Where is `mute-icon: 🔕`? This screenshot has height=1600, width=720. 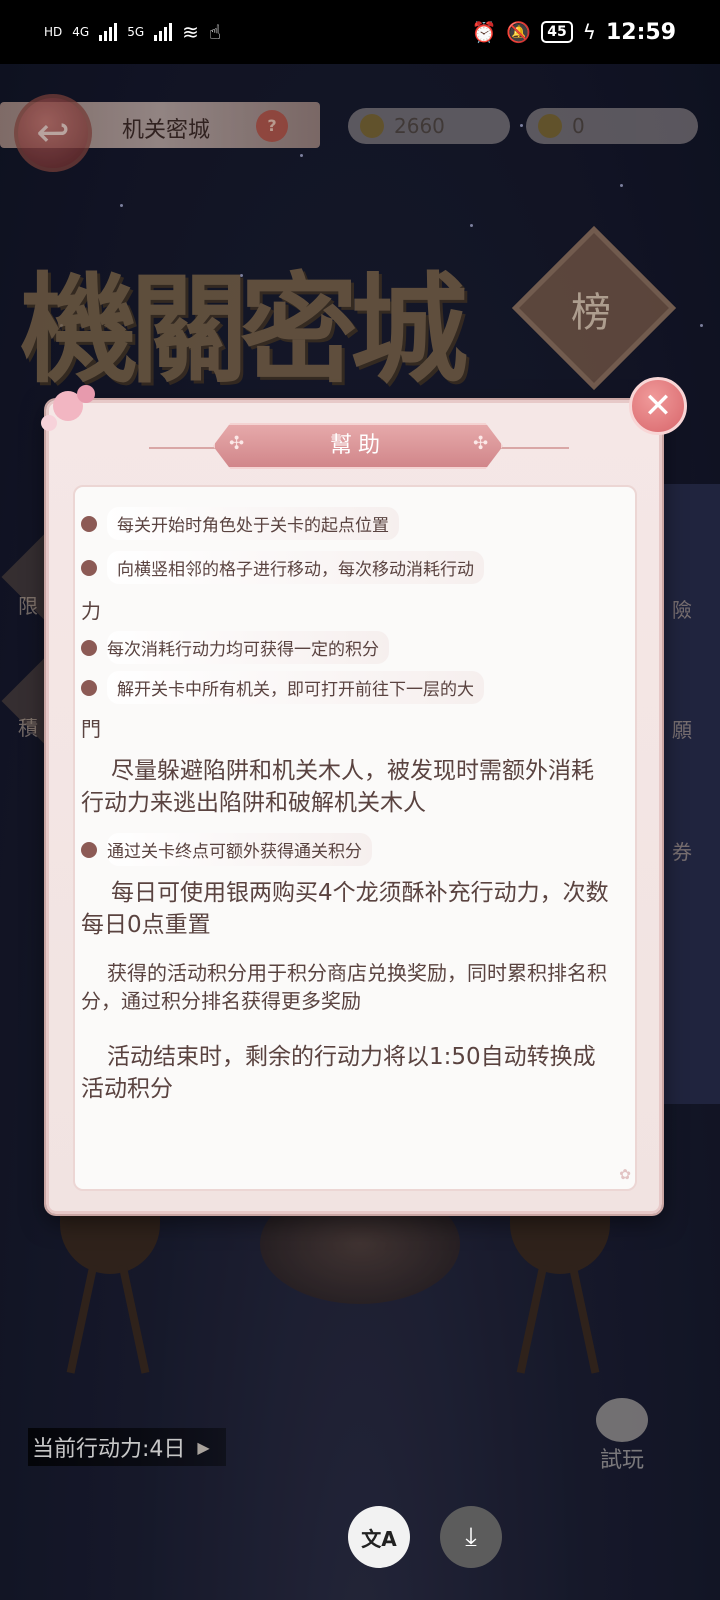 mute-icon: 🔕 is located at coordinates (519, 32).